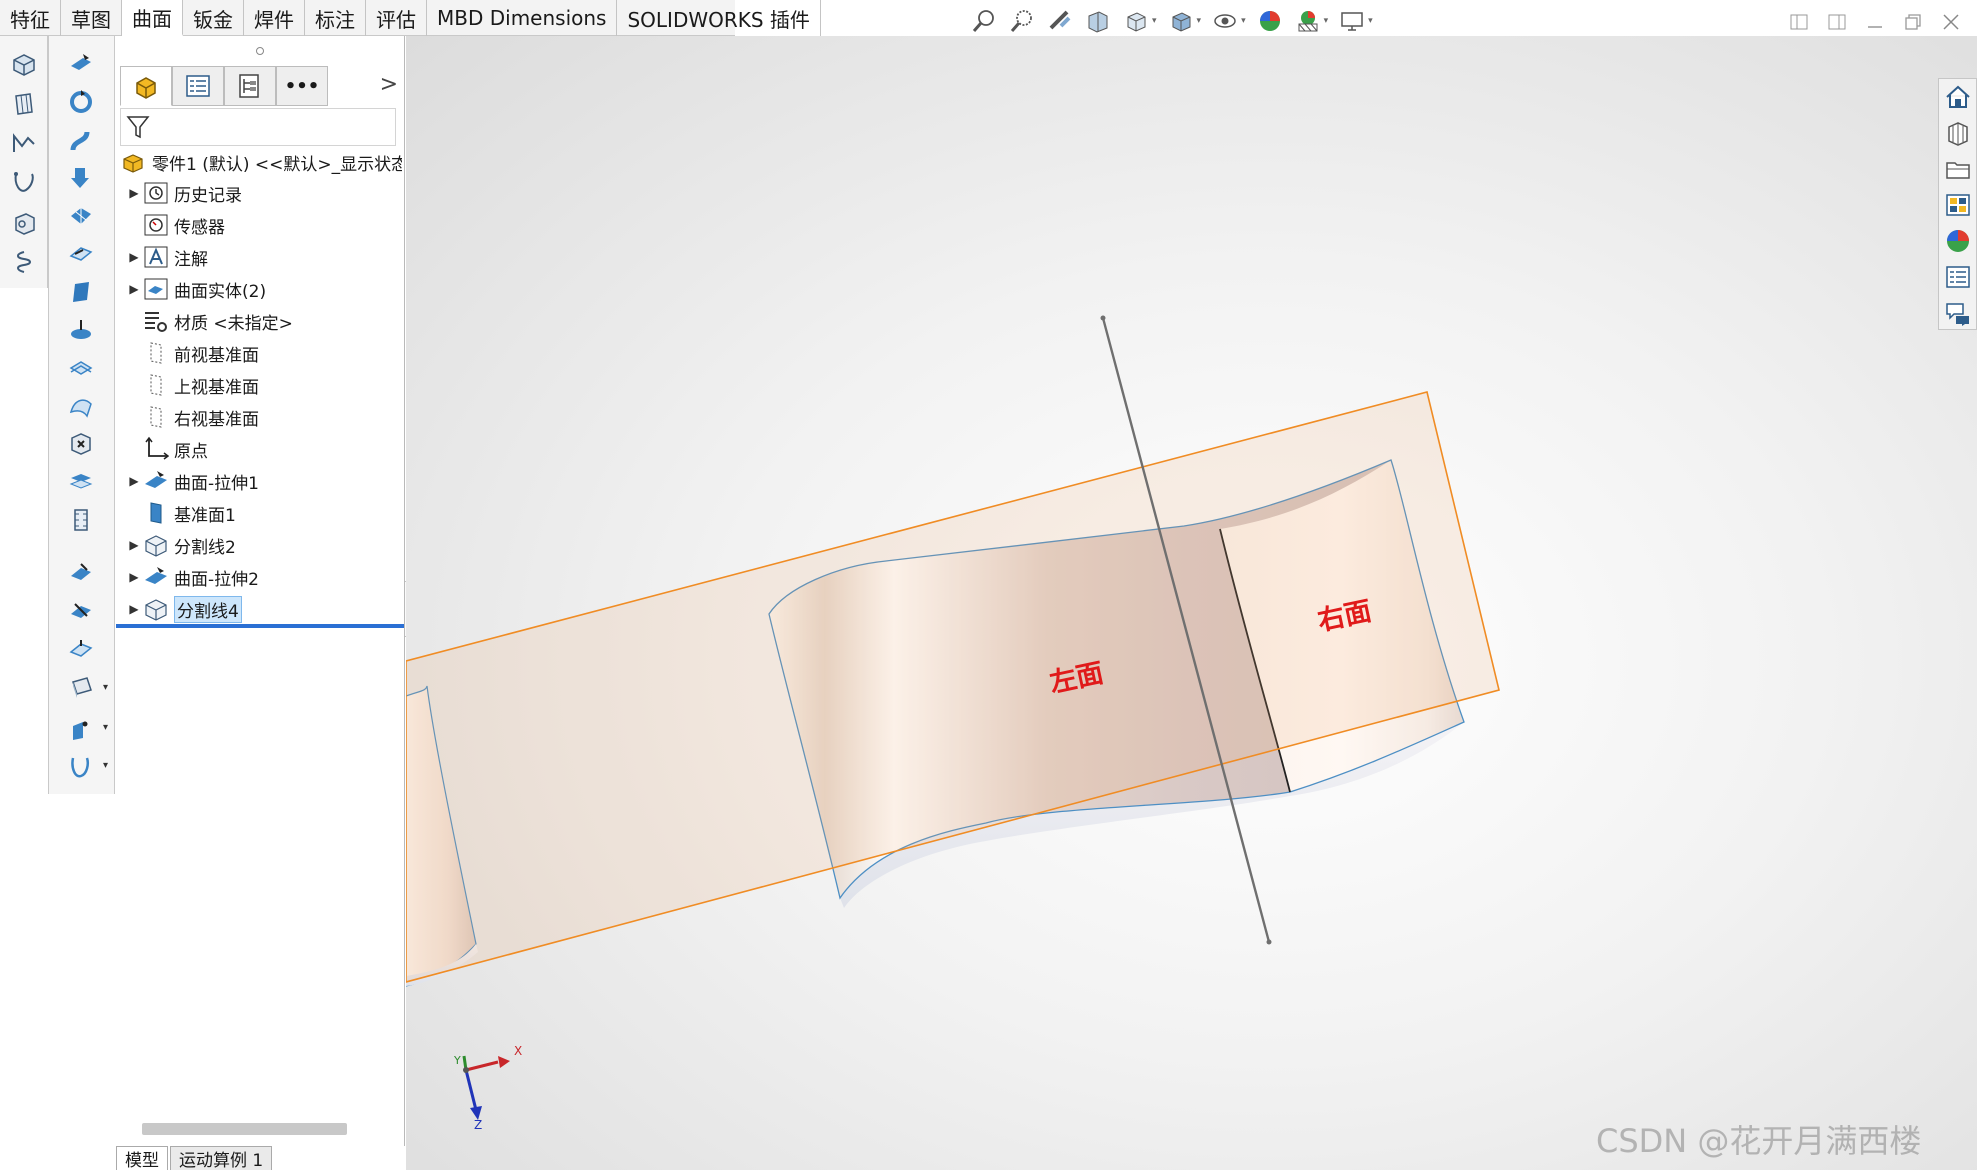 The height and width of the screenshot is (1170, 1977). I want to click on extruded-surface-icon, so click(81, 64).